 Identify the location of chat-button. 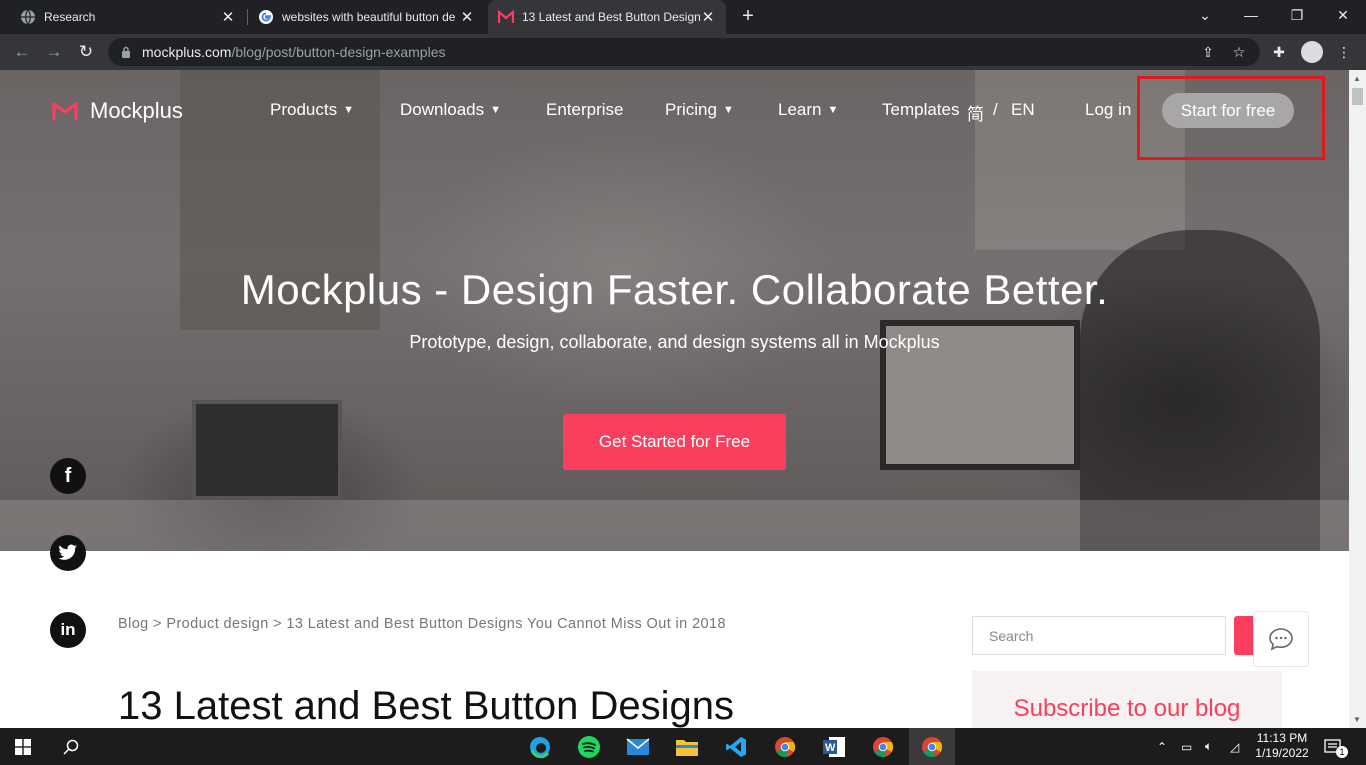
(1281, 639).